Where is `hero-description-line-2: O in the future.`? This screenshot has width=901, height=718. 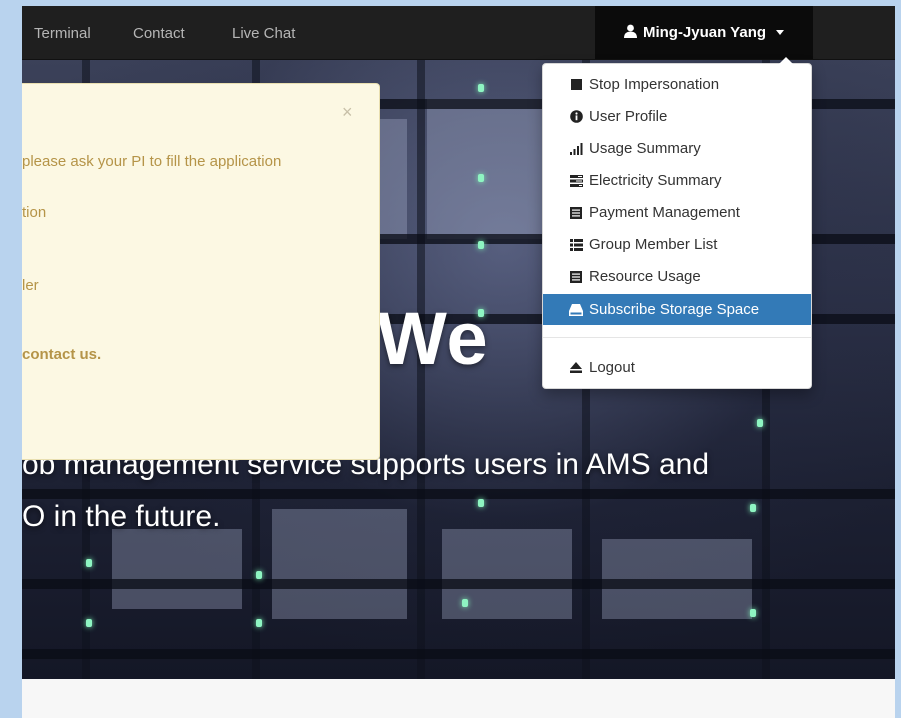
hero-description-line-2: O in the future. is located at coordinates (121, 516).